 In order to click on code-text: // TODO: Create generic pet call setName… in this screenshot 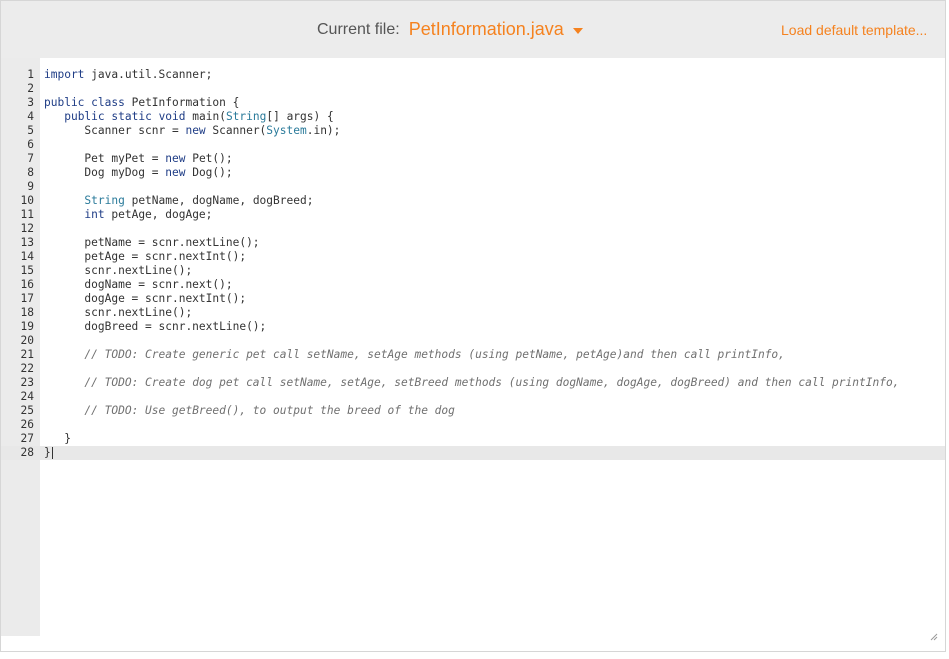, I will do `click(414, 355)`.